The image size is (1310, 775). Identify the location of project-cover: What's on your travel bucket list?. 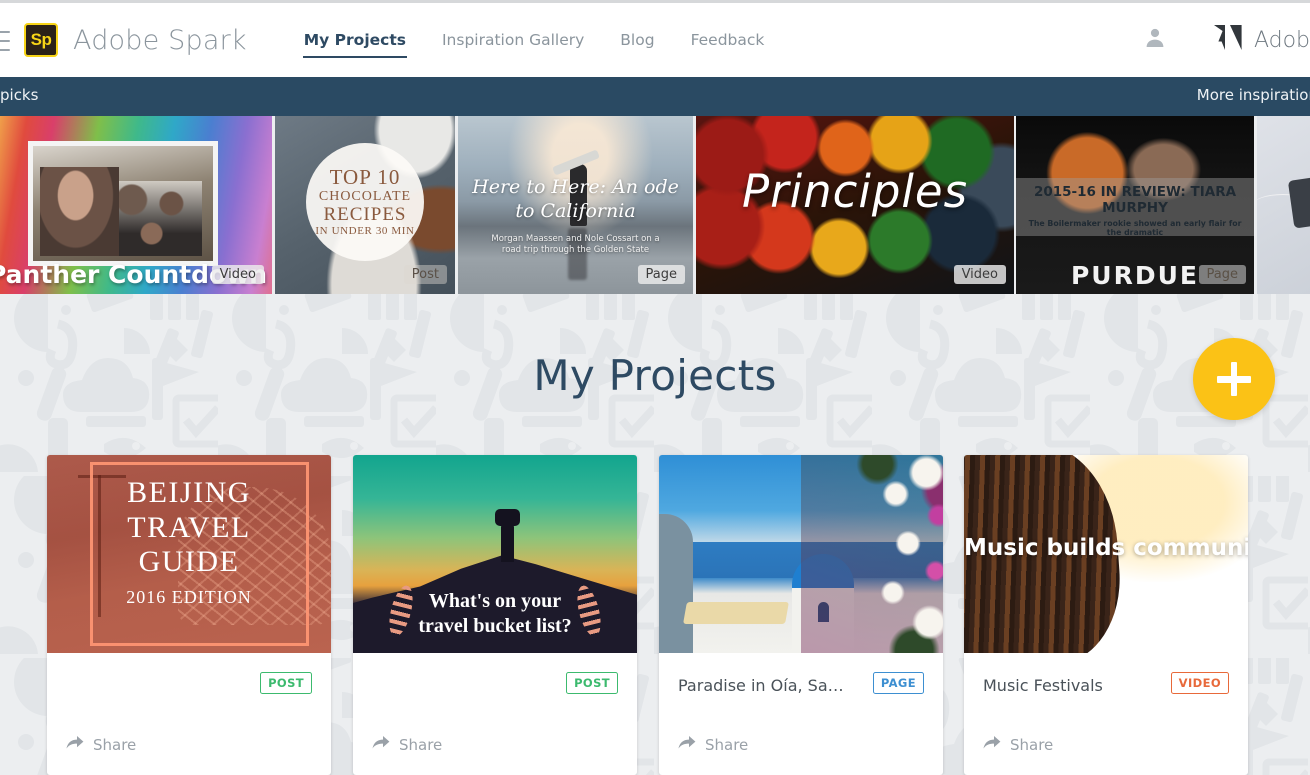
(495, 554).